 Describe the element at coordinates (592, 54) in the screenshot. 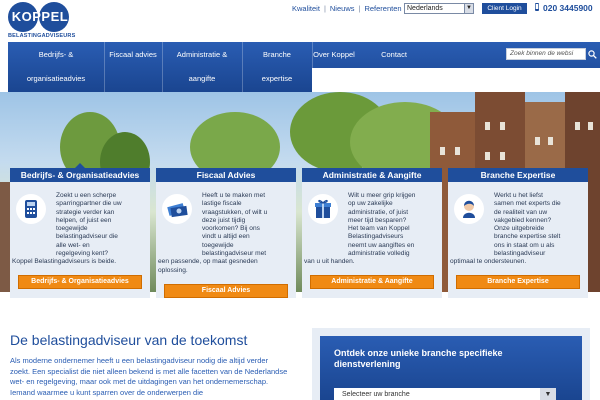

I see `search-icon` at that location.